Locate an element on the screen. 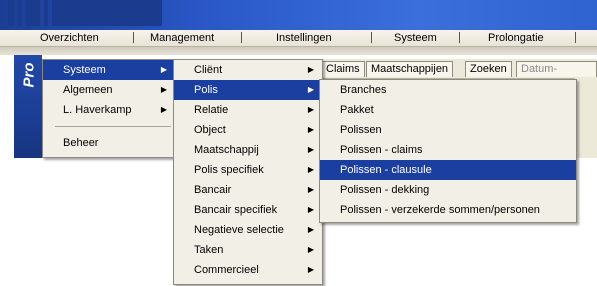 This screenshot has width=597, height=286. menu-item-label: Relatie is located at coordinates (211, 110).